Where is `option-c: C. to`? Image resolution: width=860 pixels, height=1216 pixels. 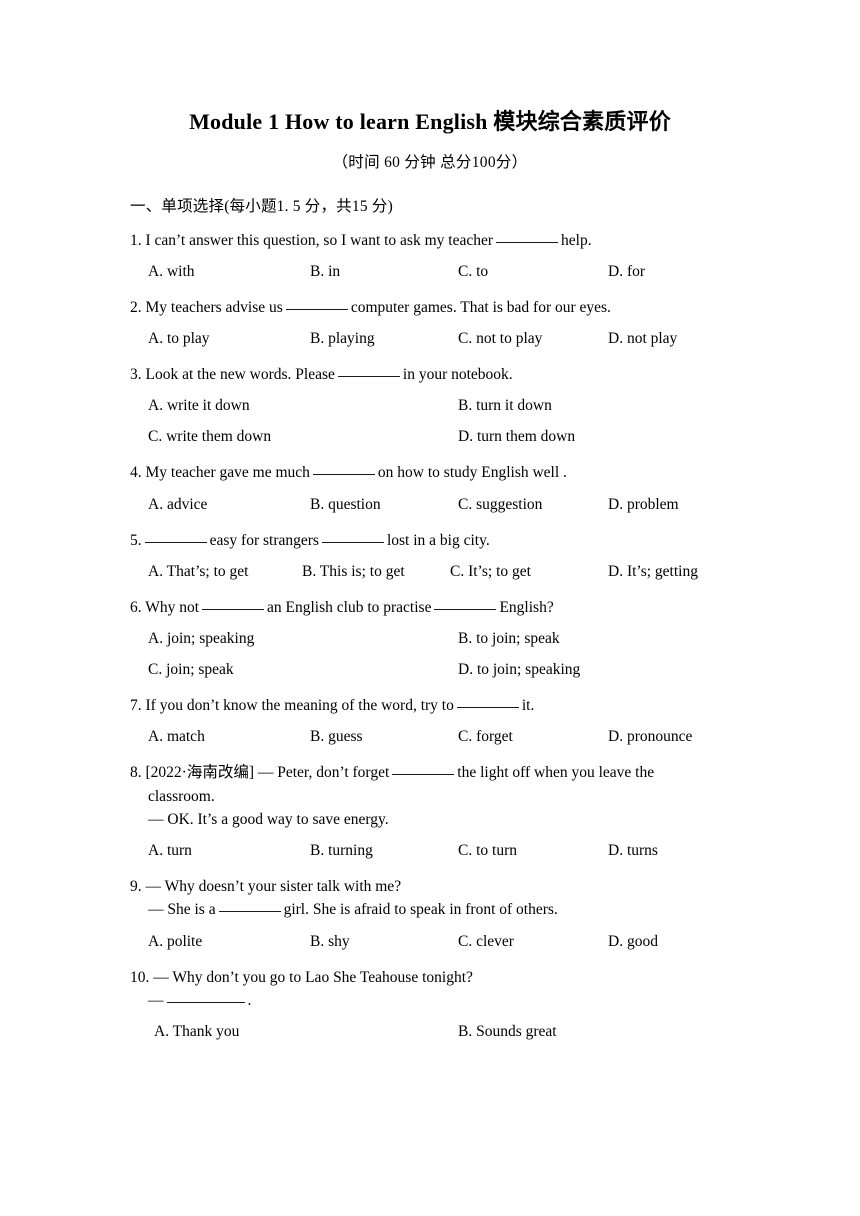 option-c: C. to is located at coordinates (473, 271).